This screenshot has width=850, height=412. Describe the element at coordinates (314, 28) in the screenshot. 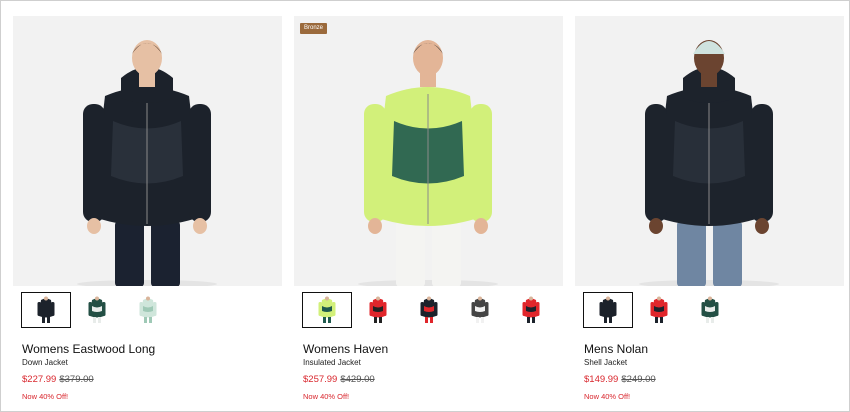

I see `tier-badge: Bronze` at that location.